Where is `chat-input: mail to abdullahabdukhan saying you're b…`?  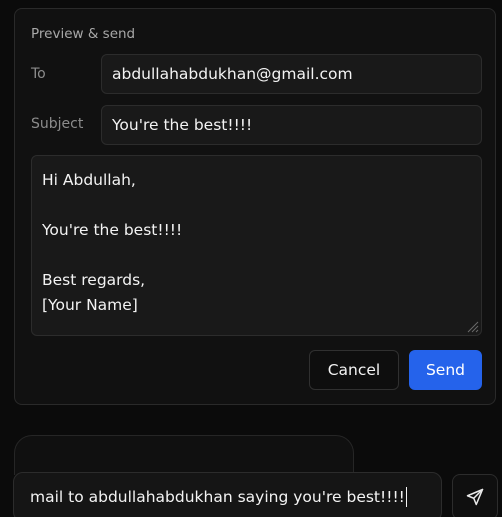
chat-input: mail to abdullahabdukhan saying you're b… is located at coordinates (227, 494).